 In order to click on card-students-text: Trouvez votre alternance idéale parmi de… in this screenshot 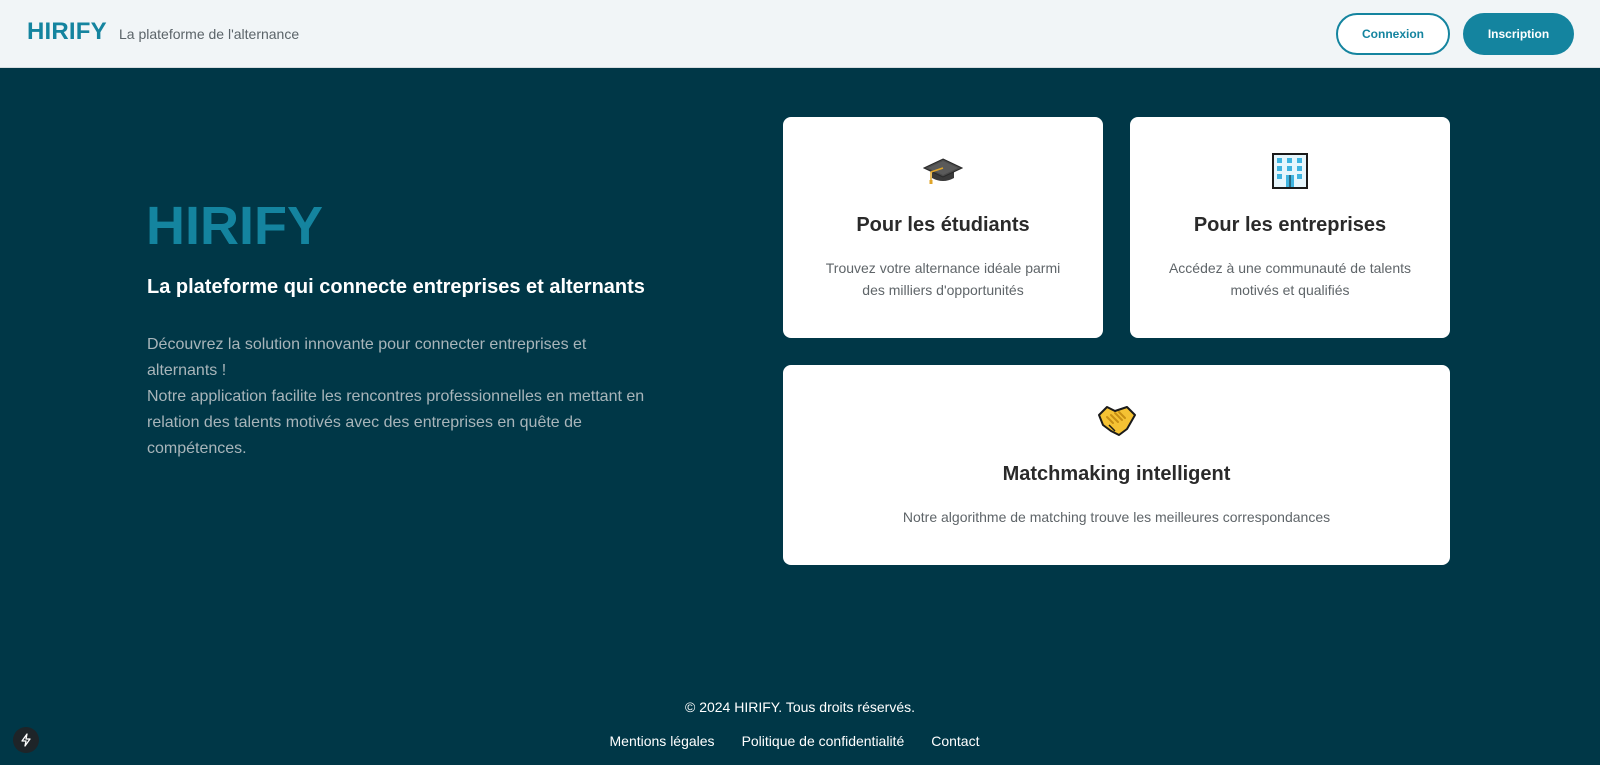, I will do `click(943, 279)`.